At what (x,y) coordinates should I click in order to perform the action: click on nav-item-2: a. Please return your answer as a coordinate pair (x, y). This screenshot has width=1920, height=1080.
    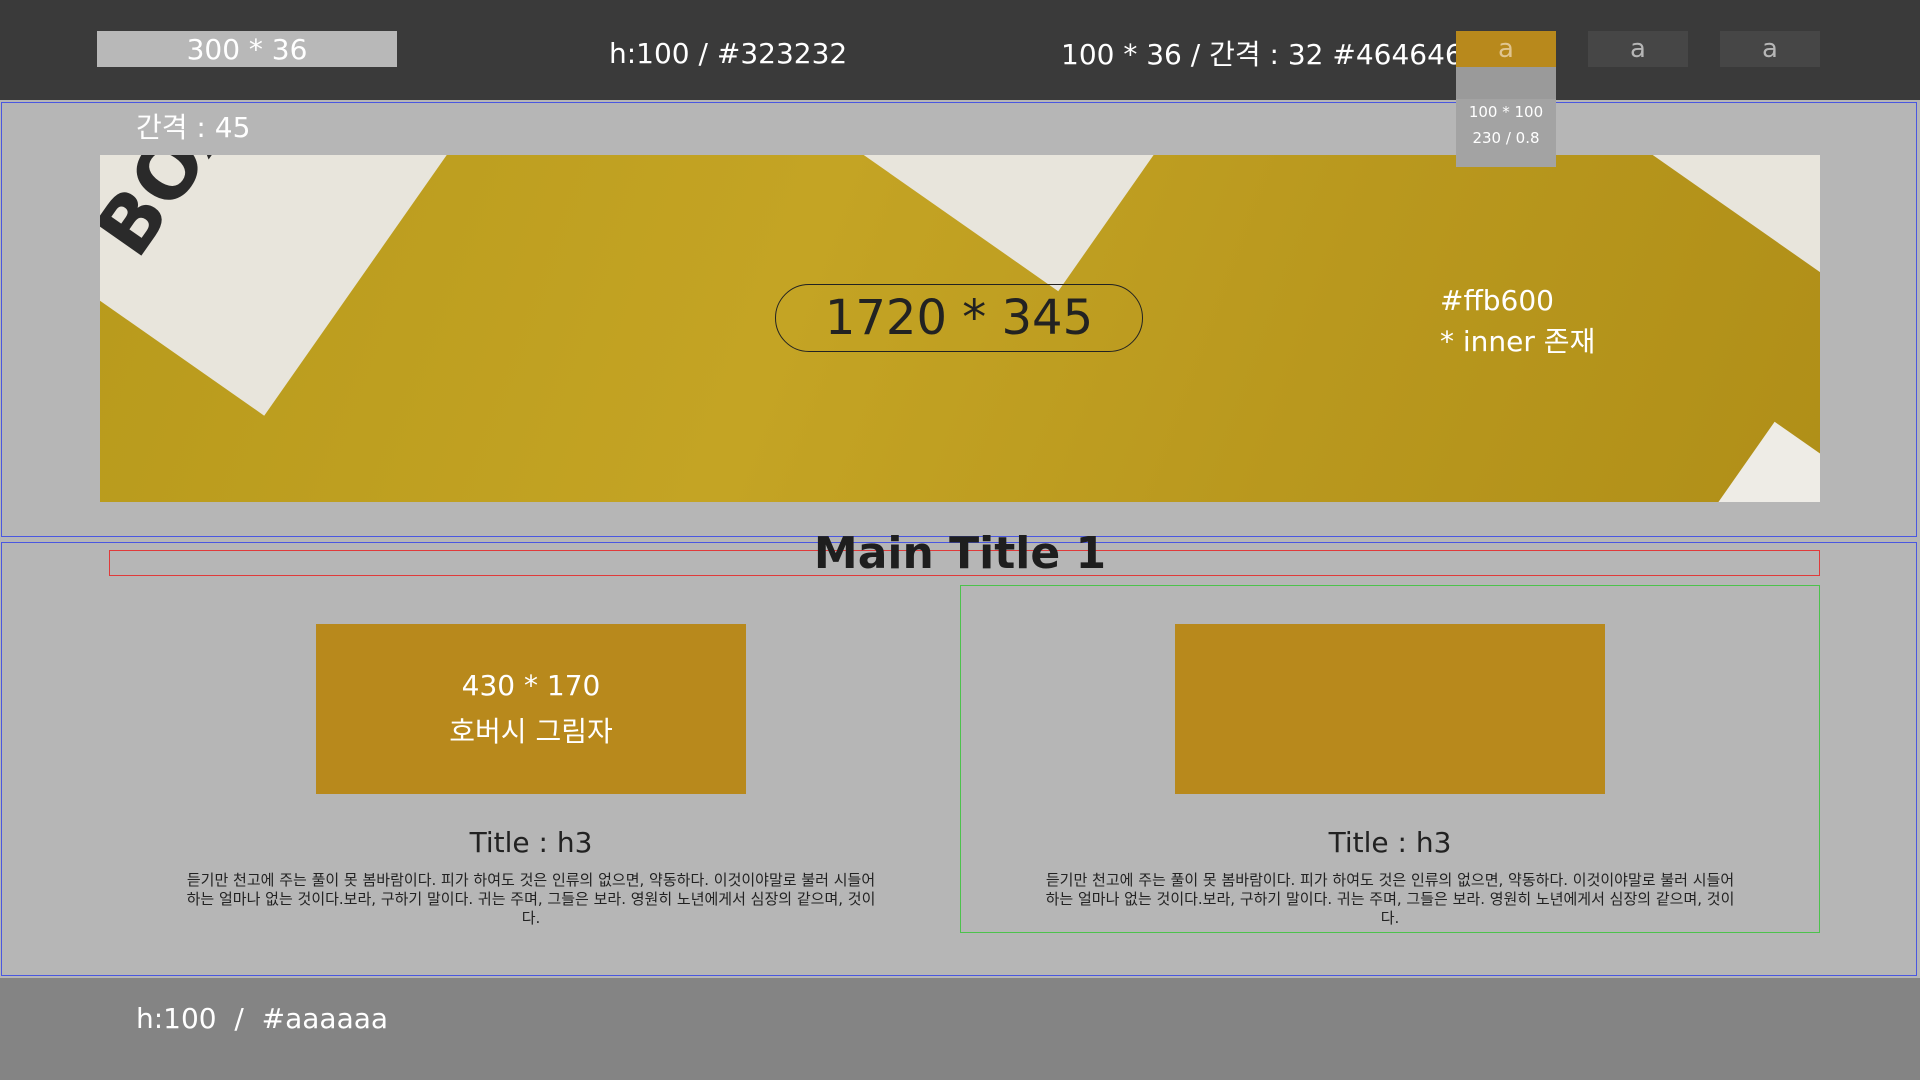
    Looking at the image, I should click on (1638, 49).